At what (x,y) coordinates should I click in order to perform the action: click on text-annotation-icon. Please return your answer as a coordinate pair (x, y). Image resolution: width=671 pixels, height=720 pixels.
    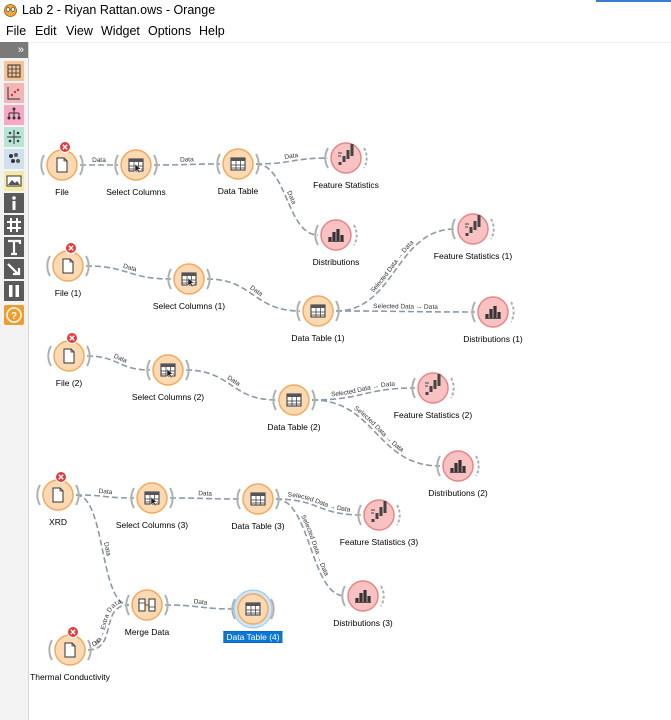
    Looking at the image, I should click on (14, 247).